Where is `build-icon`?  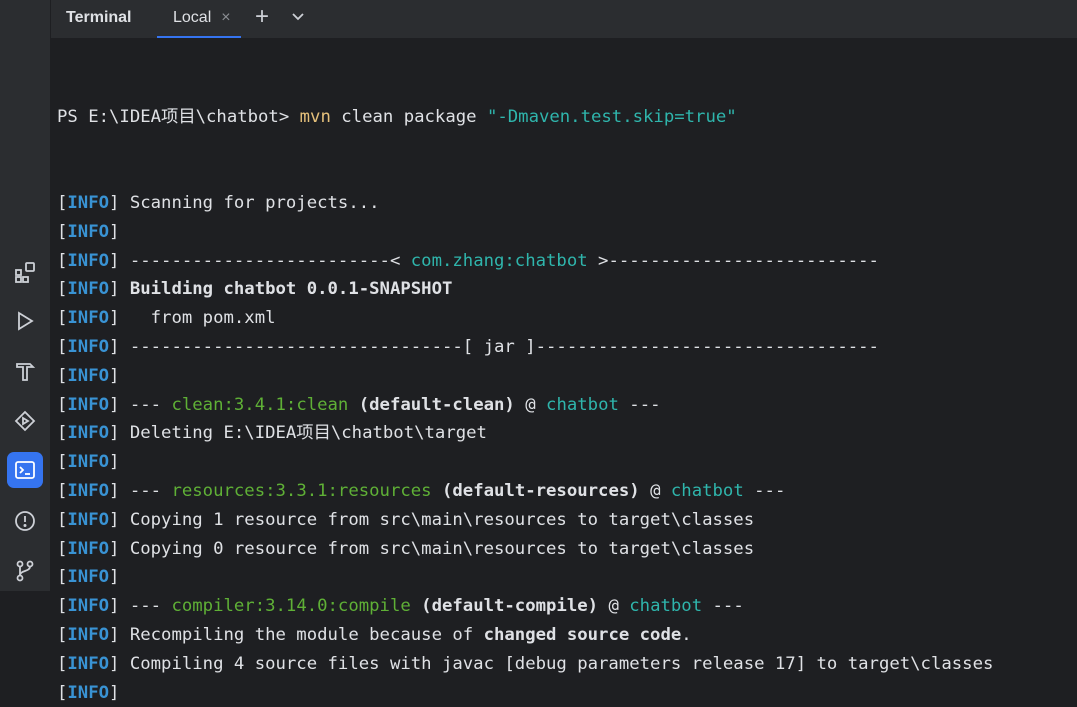 build-icon is located at coordinates (25, 371).